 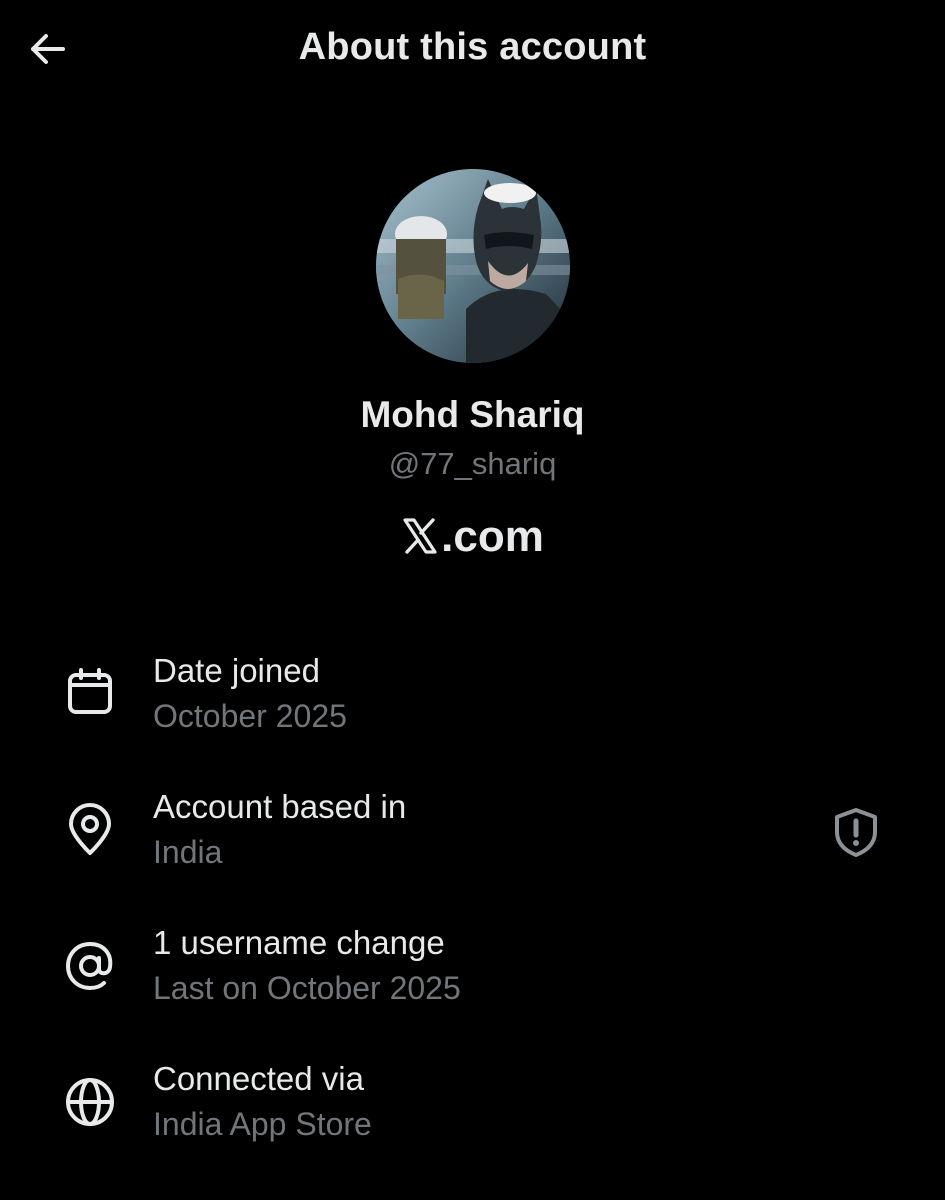 What do you see at coordinates (90, 830) in the screenshot?
I see `location-pin-icon` at bounding box center [90, 830].